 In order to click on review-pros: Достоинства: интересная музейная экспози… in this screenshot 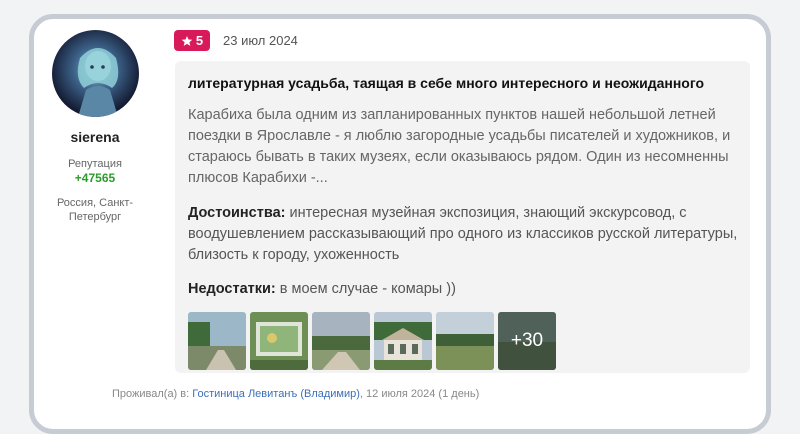, I will do `click(465, 234)`.